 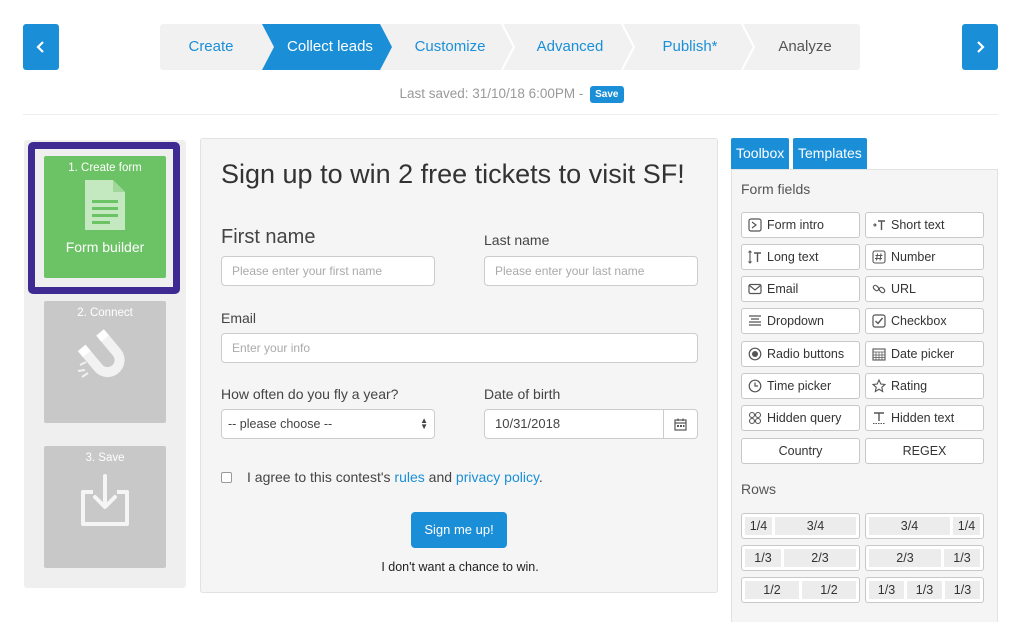 I want to click on step-customize: Customize, so click(x=450, y=47).